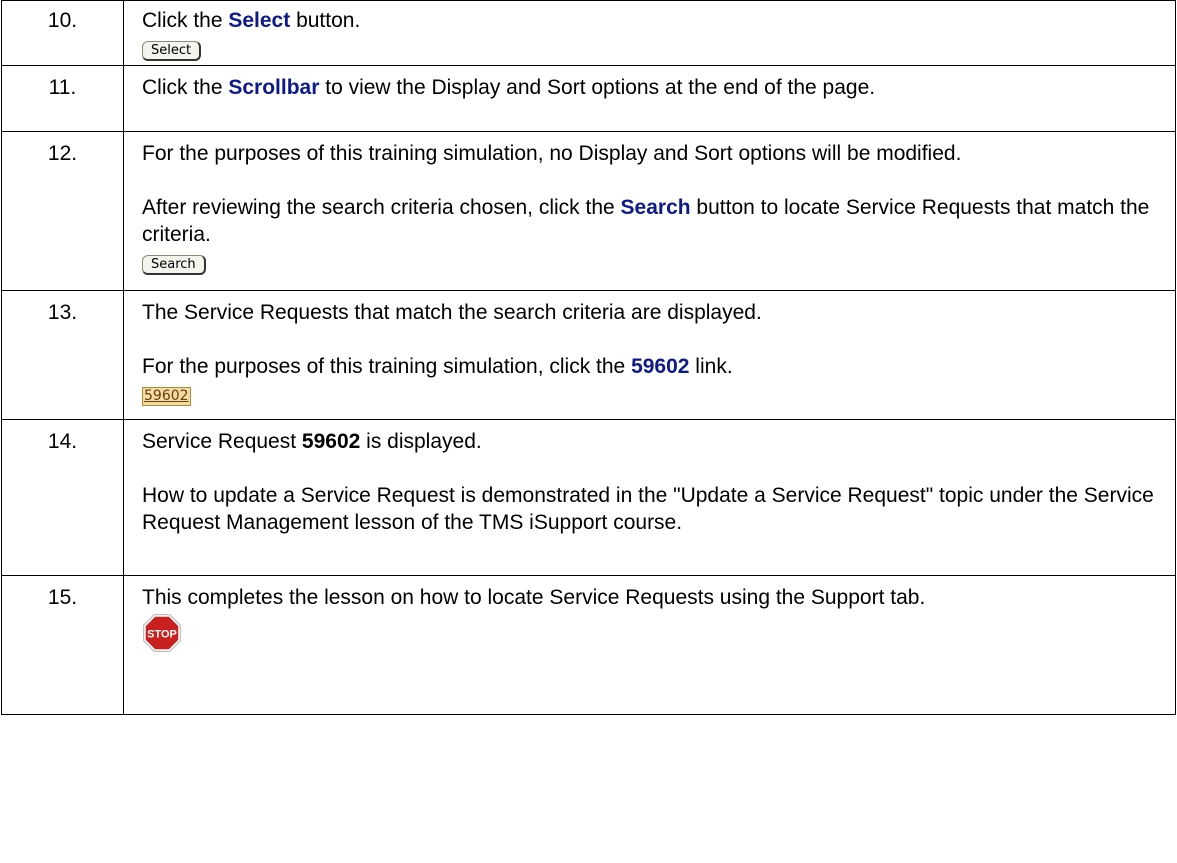 This screenshot has width=1177, height=863. Describe the element at coordinates (166, 396) in the screenshot. I see `service-request-59602-link: 59602` at that location.